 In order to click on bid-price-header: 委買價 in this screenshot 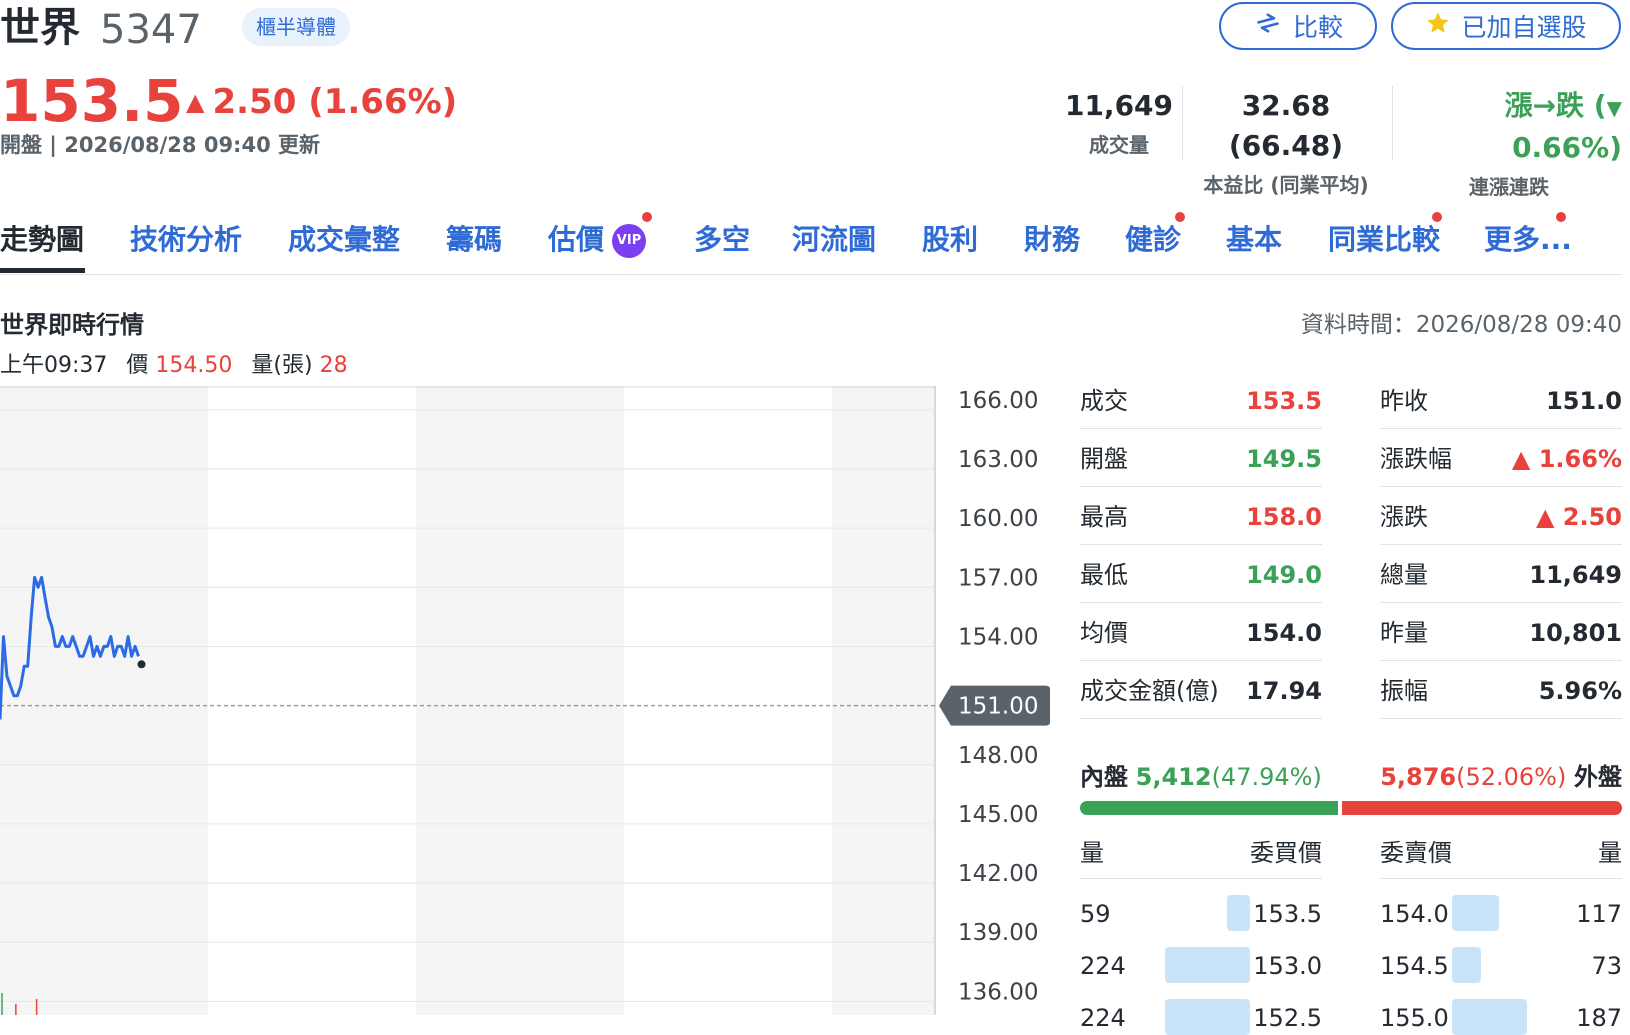, I will do `click(1286, 853)`.